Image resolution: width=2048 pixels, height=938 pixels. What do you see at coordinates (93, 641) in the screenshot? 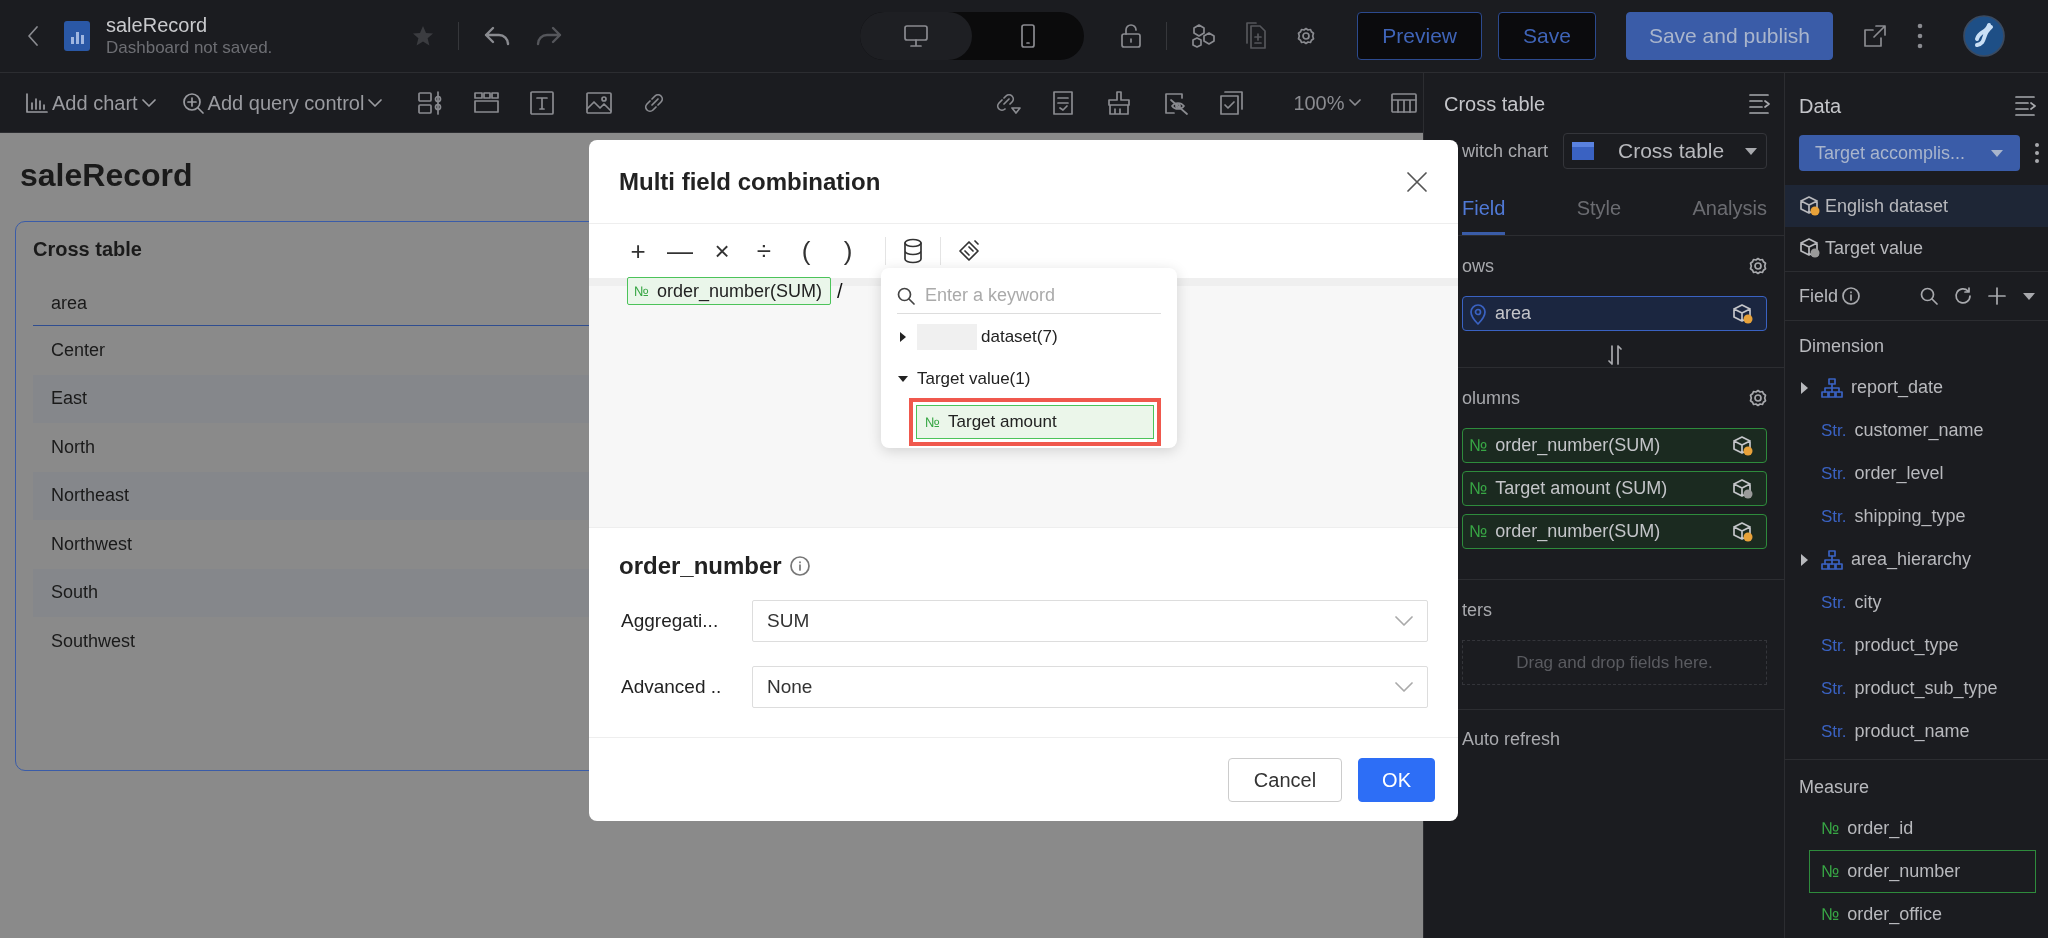
I see `table-cell-text: Southwest` at bounding box center [93, 641].